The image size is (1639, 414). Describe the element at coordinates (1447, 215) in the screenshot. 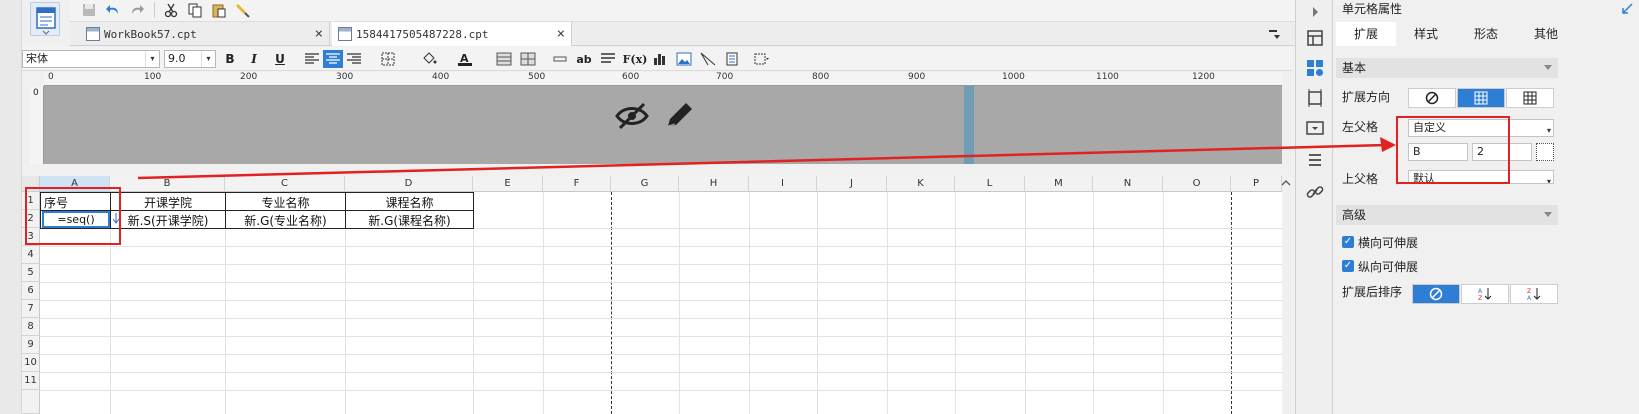

I see `section-advanced: 高级` at that location.